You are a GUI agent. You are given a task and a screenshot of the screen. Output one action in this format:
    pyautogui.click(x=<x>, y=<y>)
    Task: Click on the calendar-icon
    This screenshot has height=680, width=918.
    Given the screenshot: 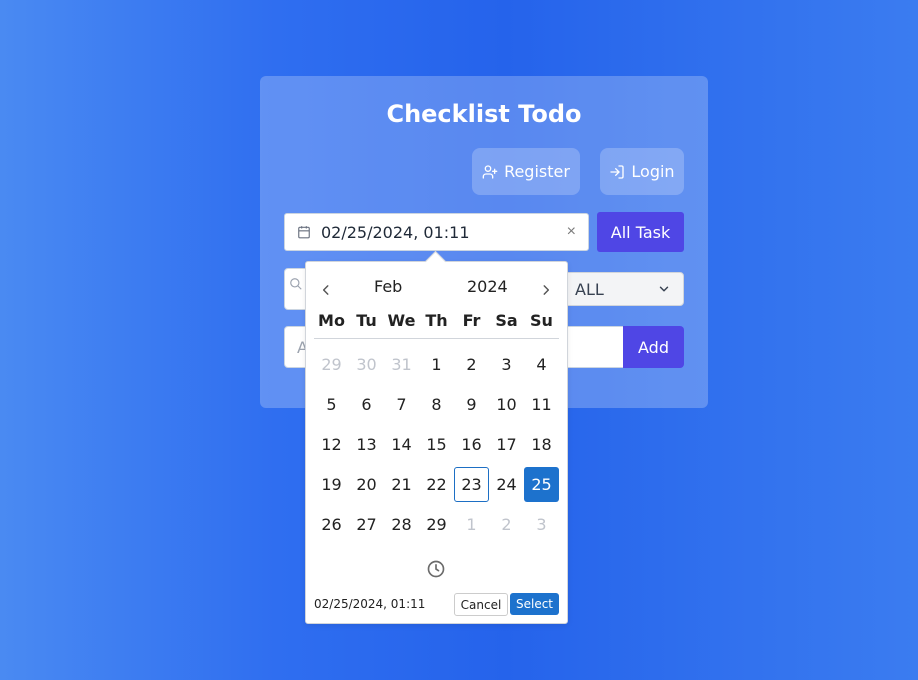 What is the action you would take?
    pyautogui.click(x=304, y=232)
    